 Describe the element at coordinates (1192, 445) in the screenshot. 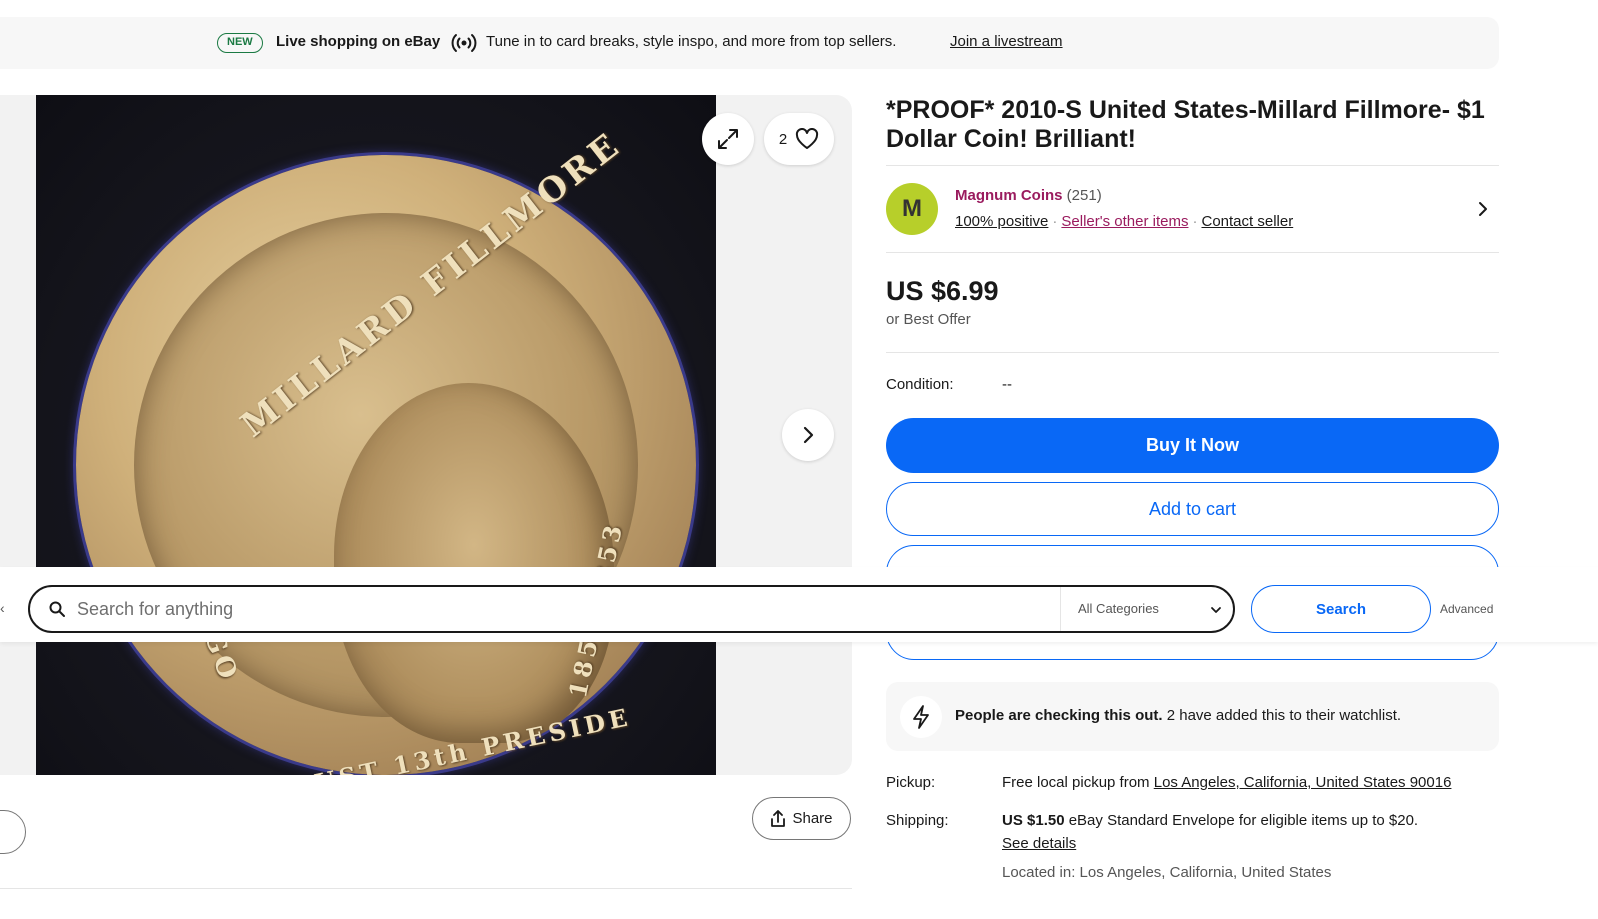

I see `buy-it-now-button: Buy It Now` at that location.